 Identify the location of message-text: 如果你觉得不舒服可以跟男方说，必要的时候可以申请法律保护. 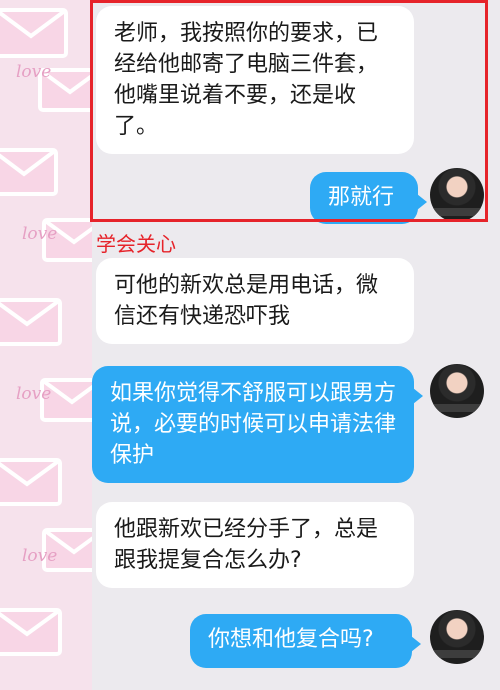
(253, 424).